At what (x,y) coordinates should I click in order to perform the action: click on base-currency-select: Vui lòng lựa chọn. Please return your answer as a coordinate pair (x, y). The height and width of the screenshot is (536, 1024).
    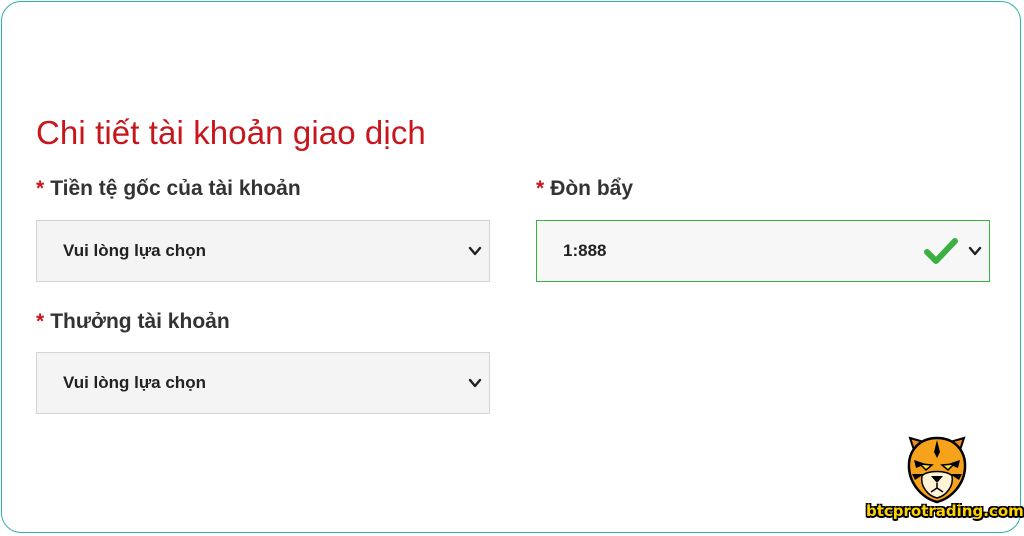
    Looking at the image, I should click on (263, 251).